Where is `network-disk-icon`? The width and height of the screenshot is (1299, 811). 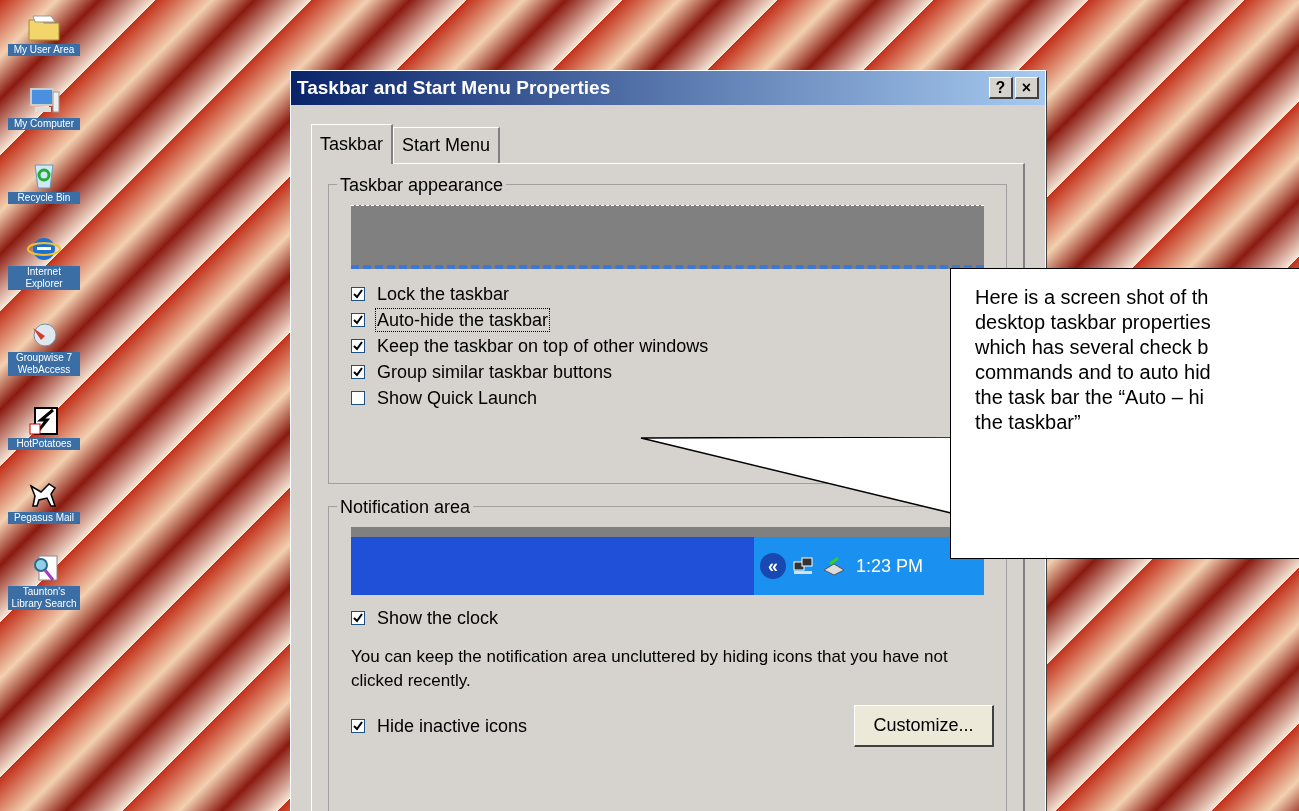 network-disk-icon is located at coordinates (834, 566).